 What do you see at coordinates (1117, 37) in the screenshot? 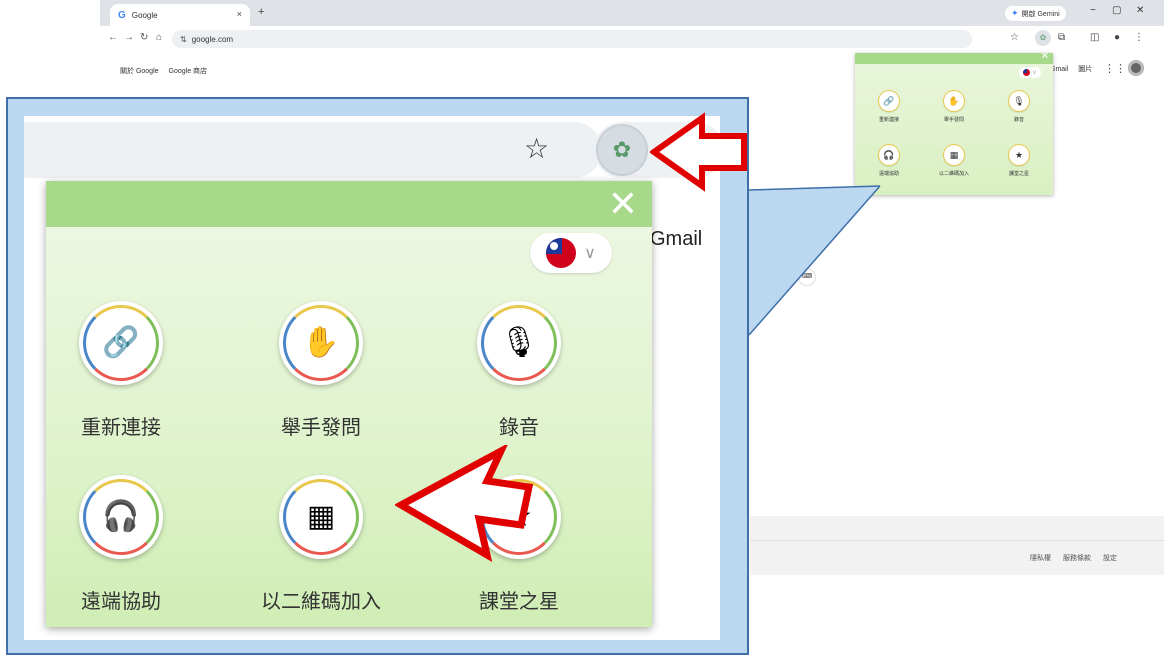
I see `profile-icon: ●` at bounding box center [1117, 37].